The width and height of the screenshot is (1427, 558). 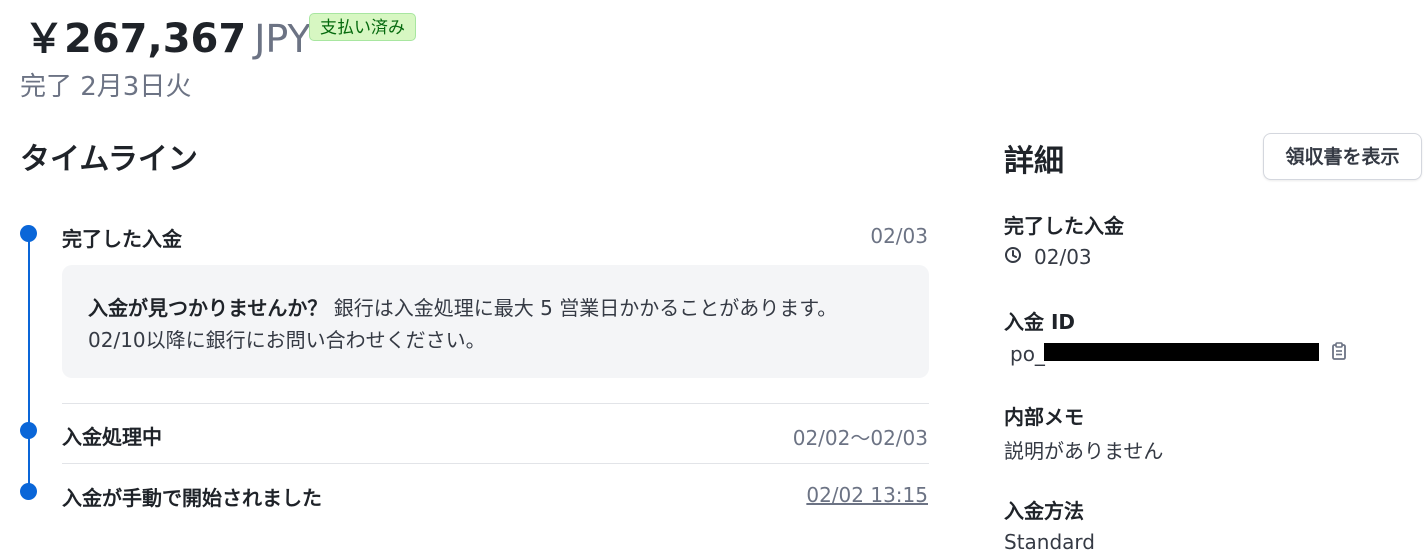 What do you see at coordinates (1034, 161) in the screenshot?
I see `details-title: 詳細` at bounding box center [1034, 161].